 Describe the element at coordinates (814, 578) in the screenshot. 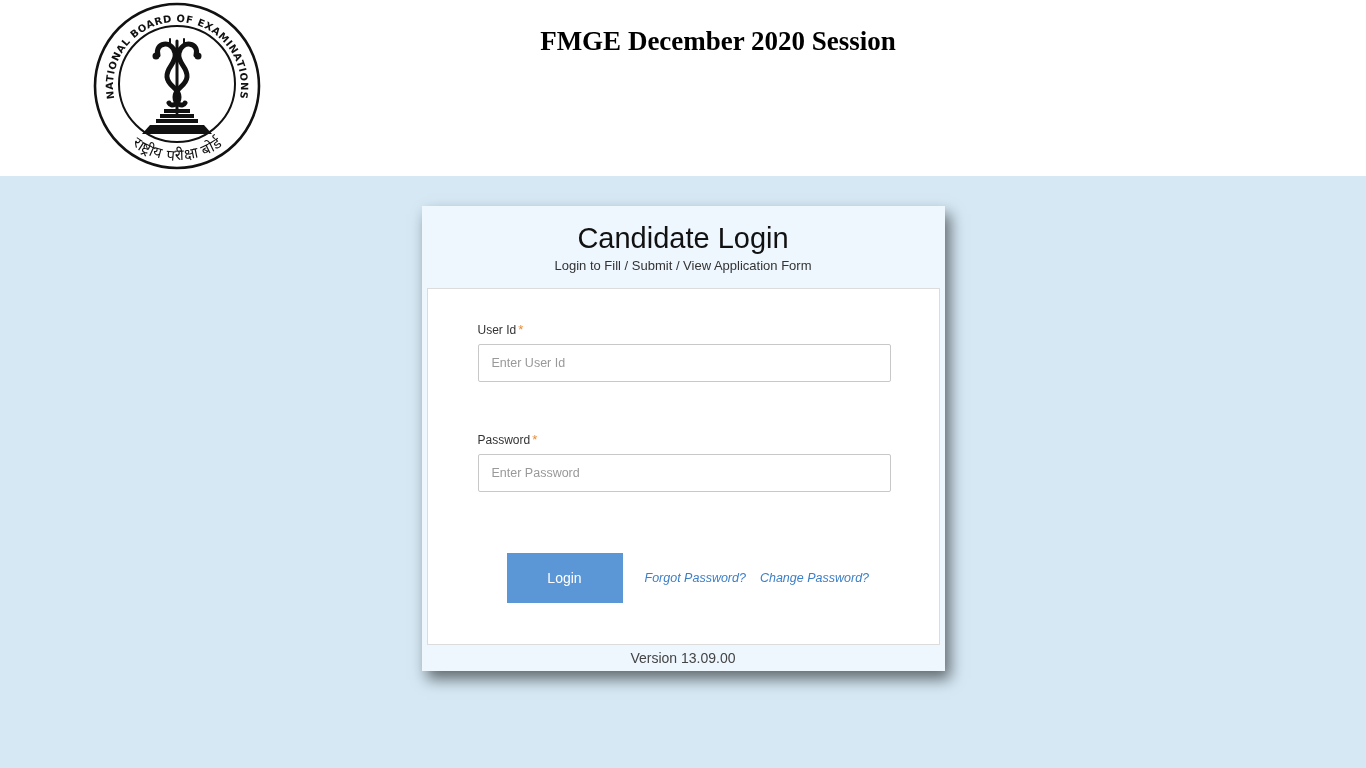

I see `change-password-link: Change Password?` at that location.